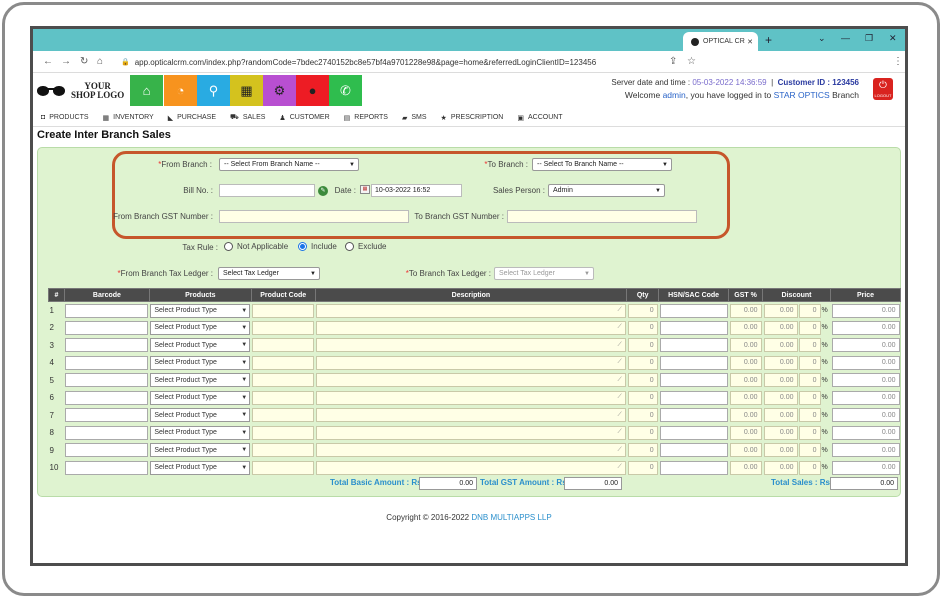 The image size is (942, 598). Describe the element at coordinates (100, 61) in the screenshot. I see `home-icon: ⌂` at that location.